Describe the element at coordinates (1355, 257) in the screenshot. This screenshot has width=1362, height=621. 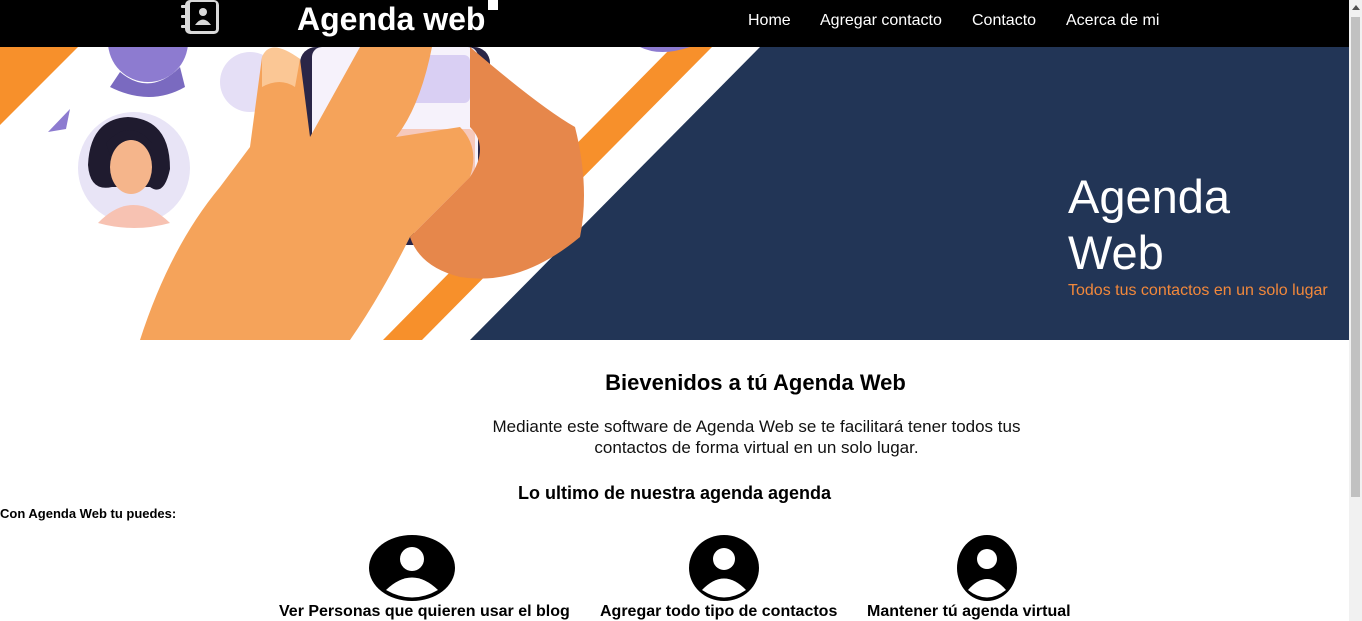
I see `scrollbar-thumb` at that location.